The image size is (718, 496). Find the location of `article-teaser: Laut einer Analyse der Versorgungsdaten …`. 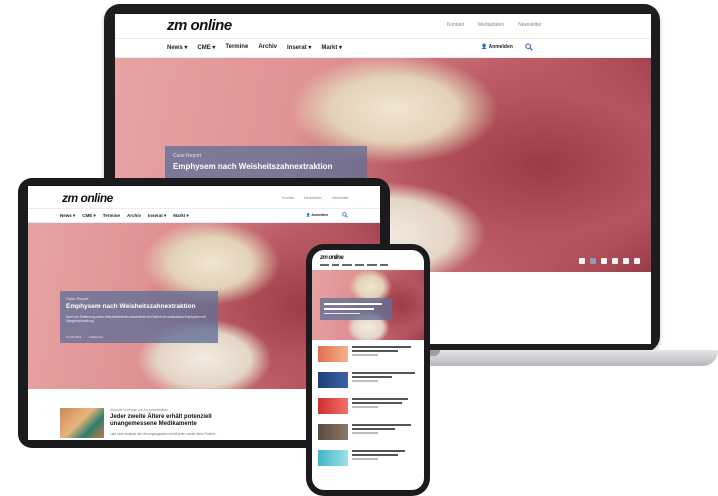

article-teaser: Laut einer Analyse der Versorgungsdaten … is located at coordinates (164, 434).